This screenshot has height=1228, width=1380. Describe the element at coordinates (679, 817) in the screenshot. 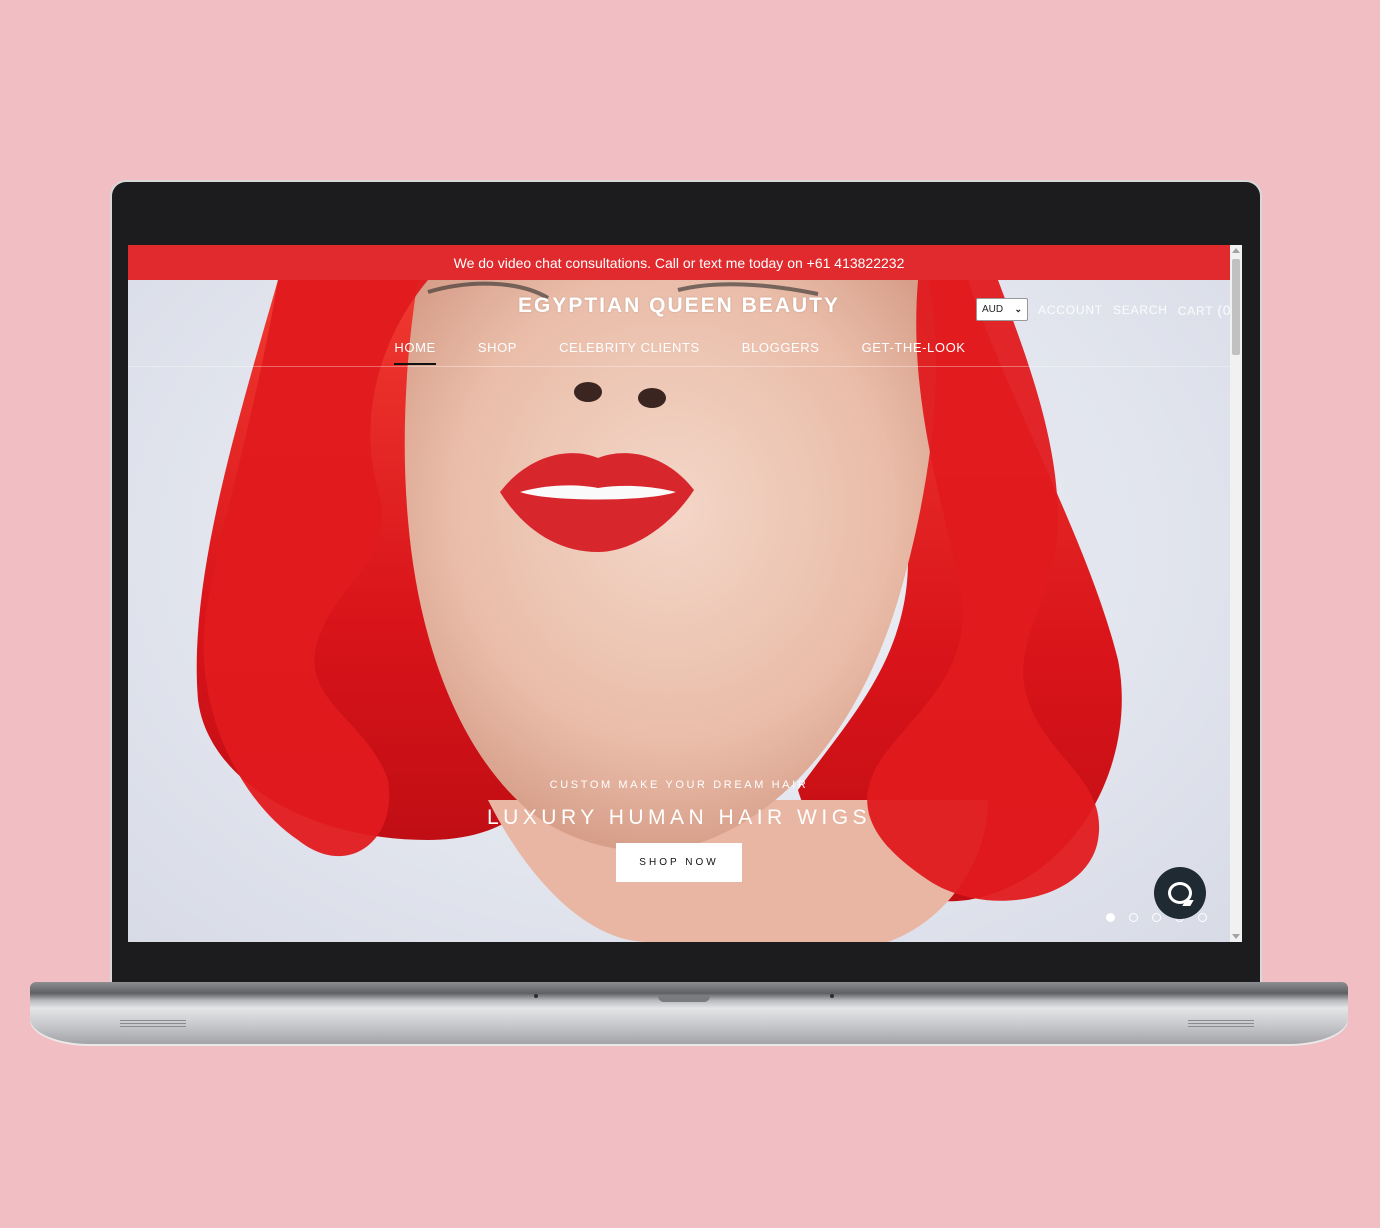

I see `hero-headline: LUXURY HUMAN HAIR WIGS` at that location.